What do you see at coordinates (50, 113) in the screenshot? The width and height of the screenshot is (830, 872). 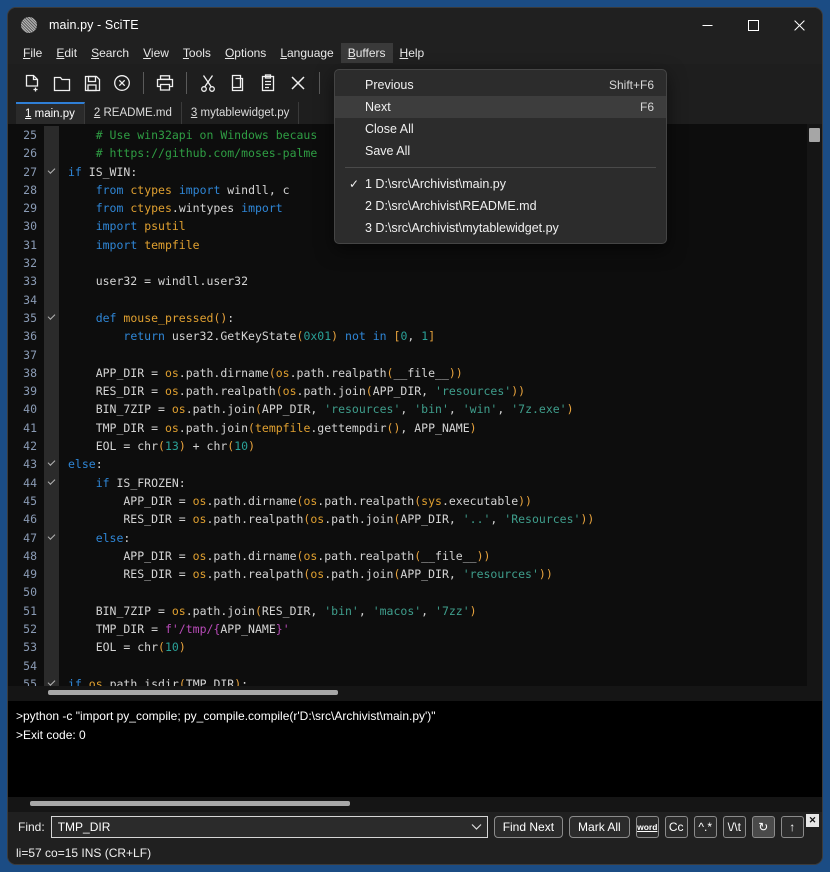 I see `tab-main-py: 1 main.py` at bounding box center [50, 113].